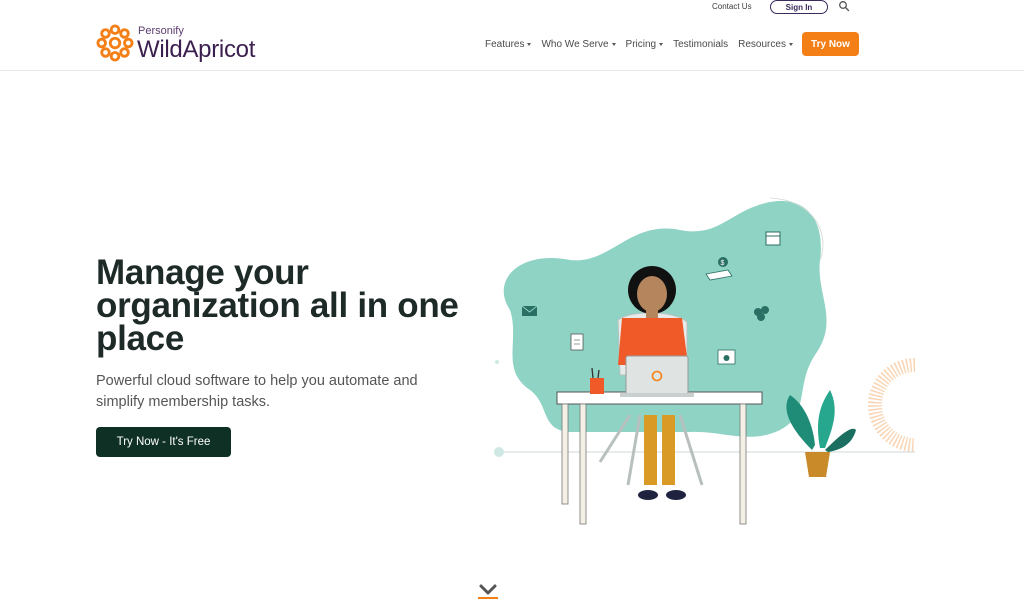  What do you see at coordinates (821, 433) in the screenshot?
I see `potted-plant-shape` at bounding box center [821, 433].